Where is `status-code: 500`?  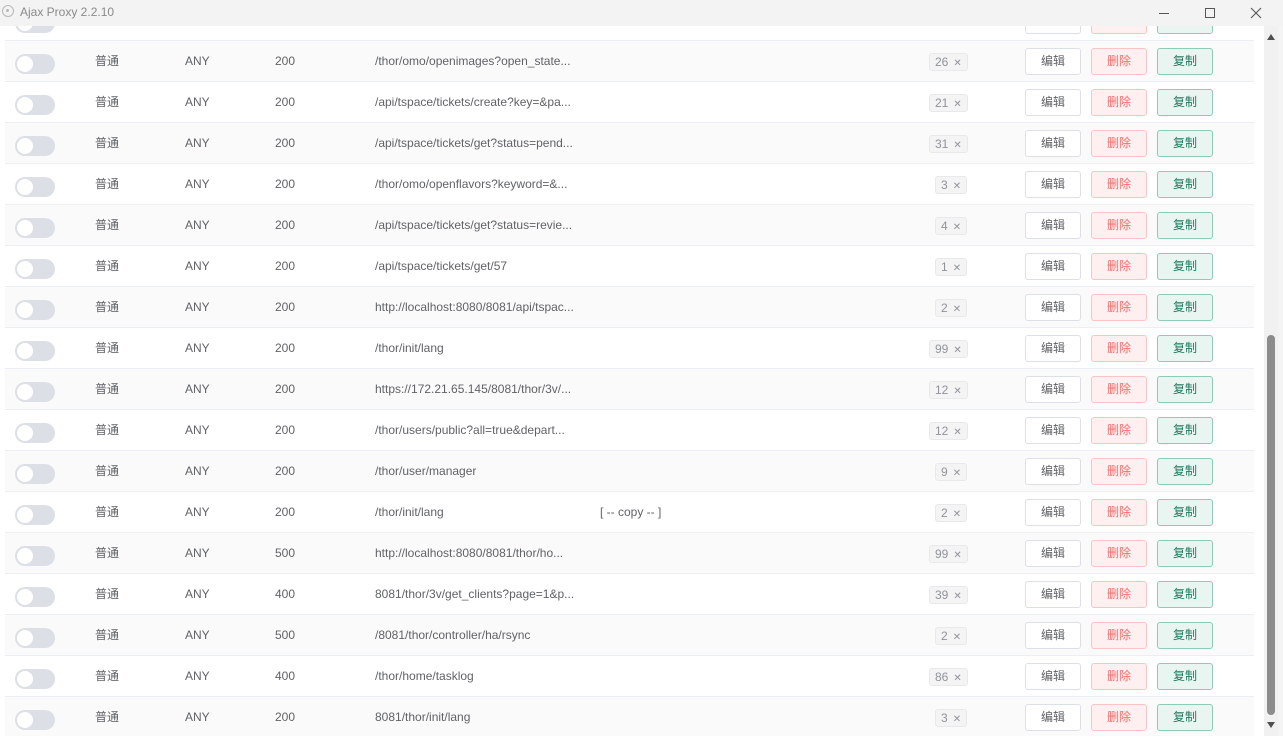
status-code: 500 is located at coordinates (285, 553).